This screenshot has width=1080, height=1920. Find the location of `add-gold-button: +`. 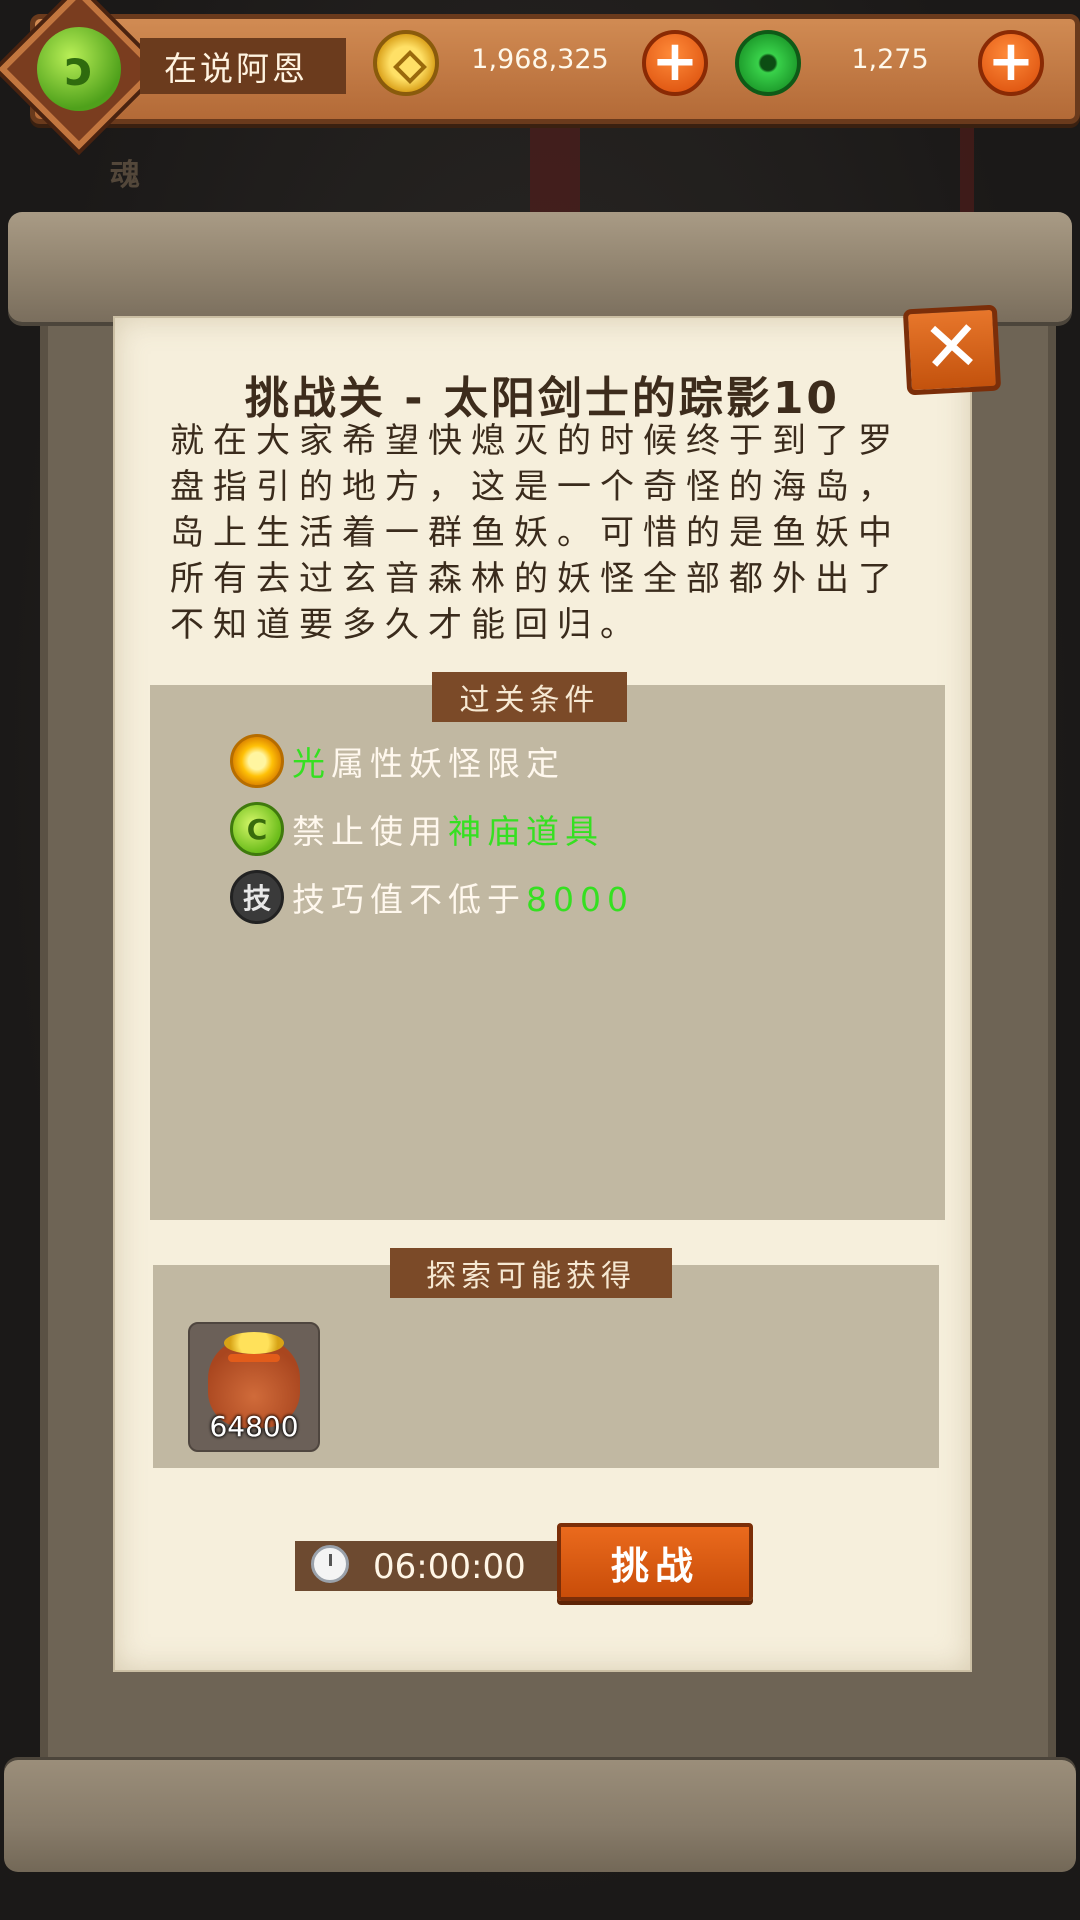

add-gold-button: + is located at coordinates (675, 63).